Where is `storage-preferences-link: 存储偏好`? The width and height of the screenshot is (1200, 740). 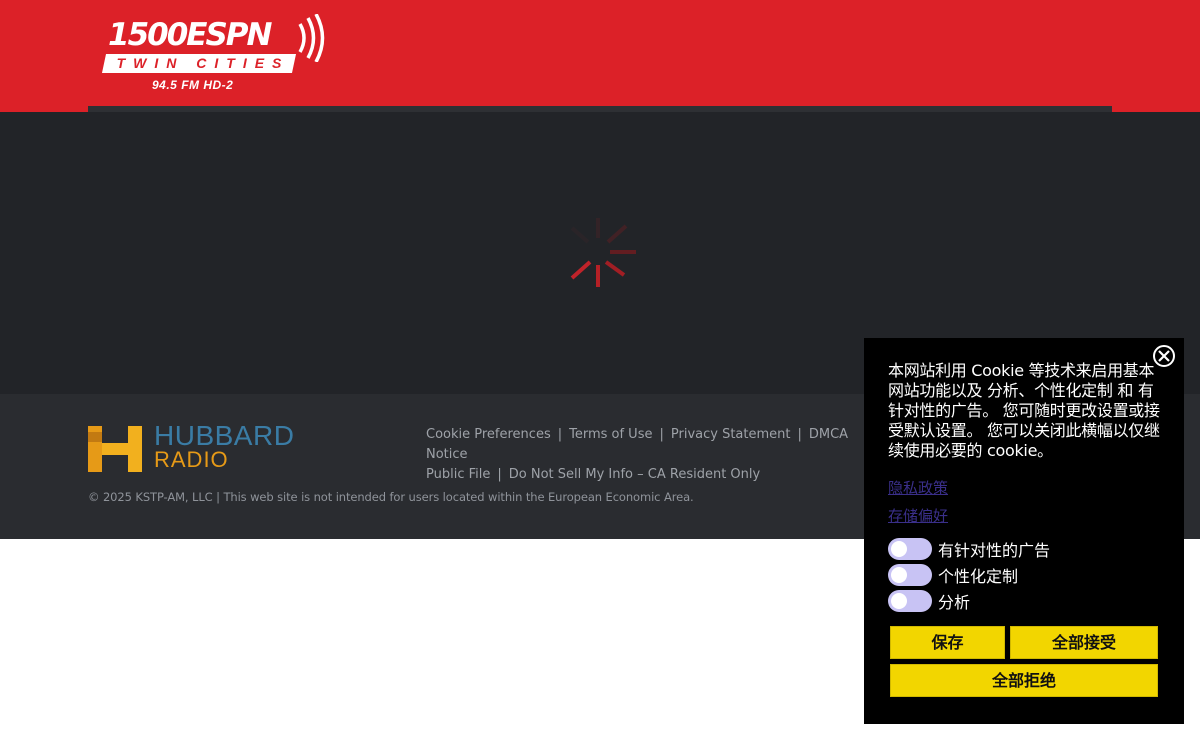
storage-preferences-link: 存储偏好 is located at coordinates (918, 515).